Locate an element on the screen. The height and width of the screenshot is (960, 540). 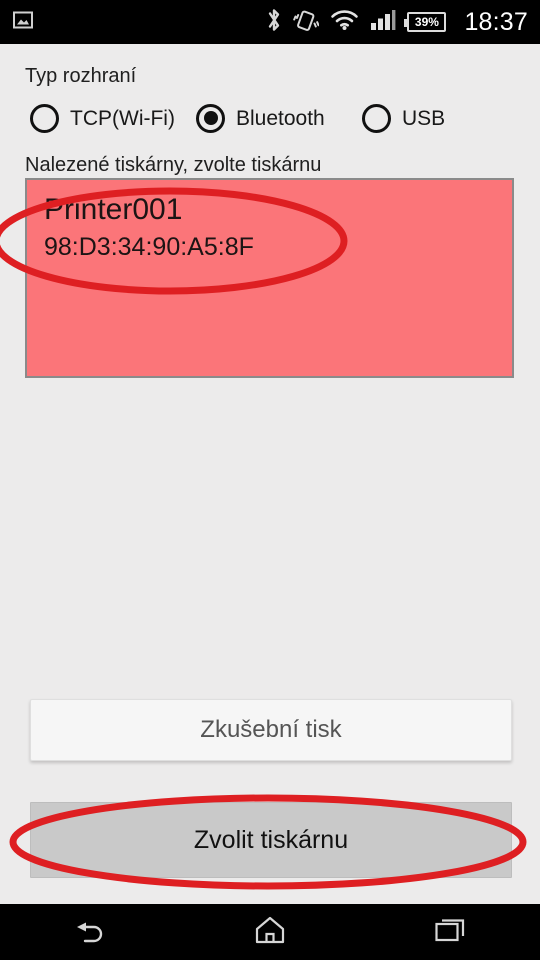
test-print-button: Zkušební tisk is located at coordinates (271, 730).